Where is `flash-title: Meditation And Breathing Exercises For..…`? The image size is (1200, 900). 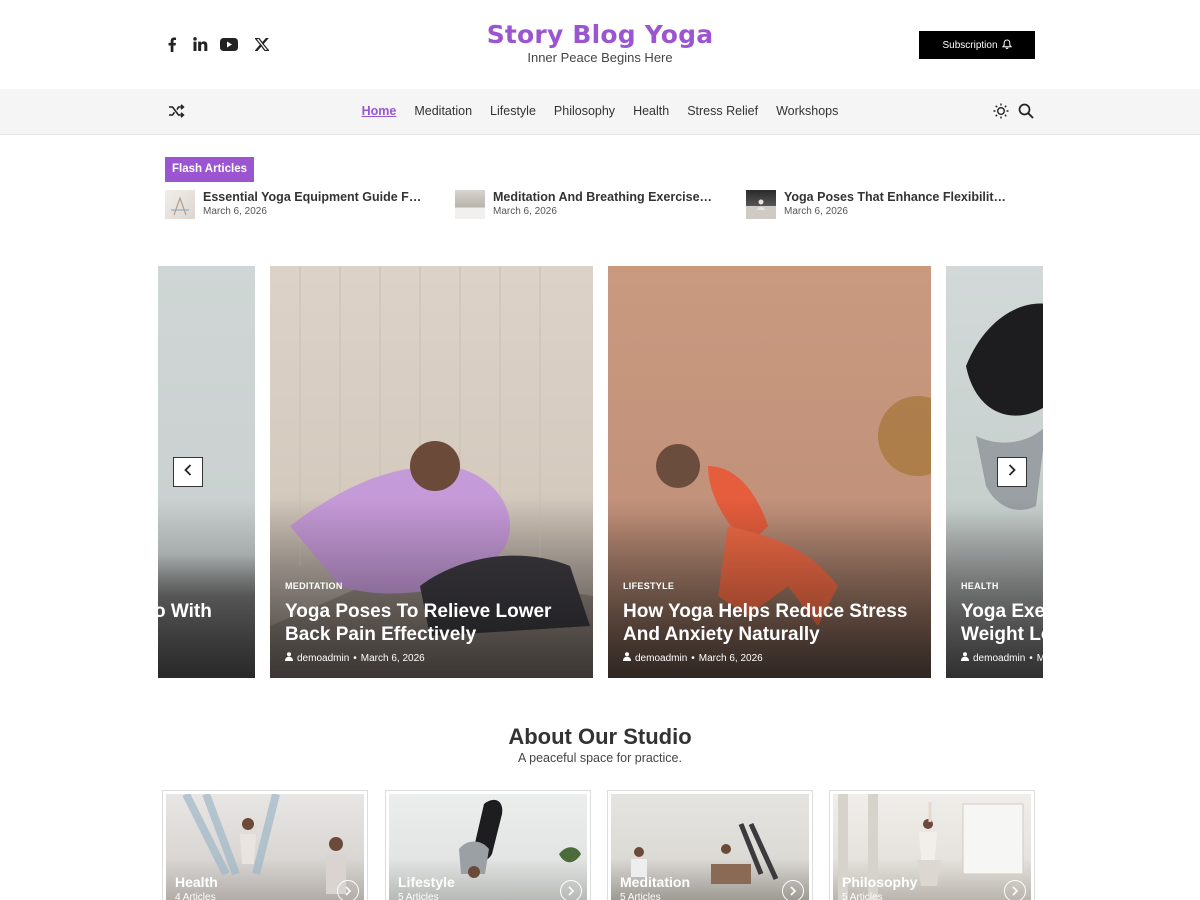 flash-title: Meditation And Breathing Exercises For..… is located at coordinates (605, 197).